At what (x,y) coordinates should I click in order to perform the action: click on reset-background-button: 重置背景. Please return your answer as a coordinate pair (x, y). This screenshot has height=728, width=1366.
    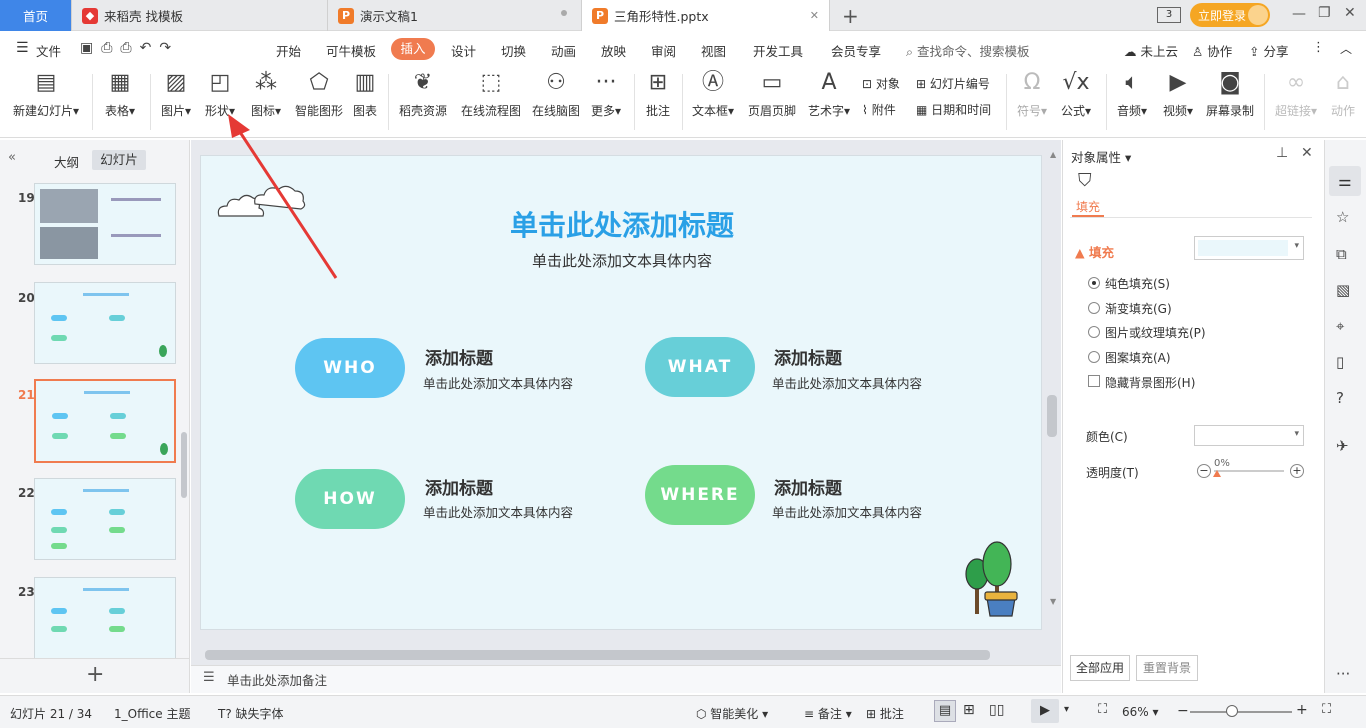
    Looking at the image, I should click on (1167, 668).